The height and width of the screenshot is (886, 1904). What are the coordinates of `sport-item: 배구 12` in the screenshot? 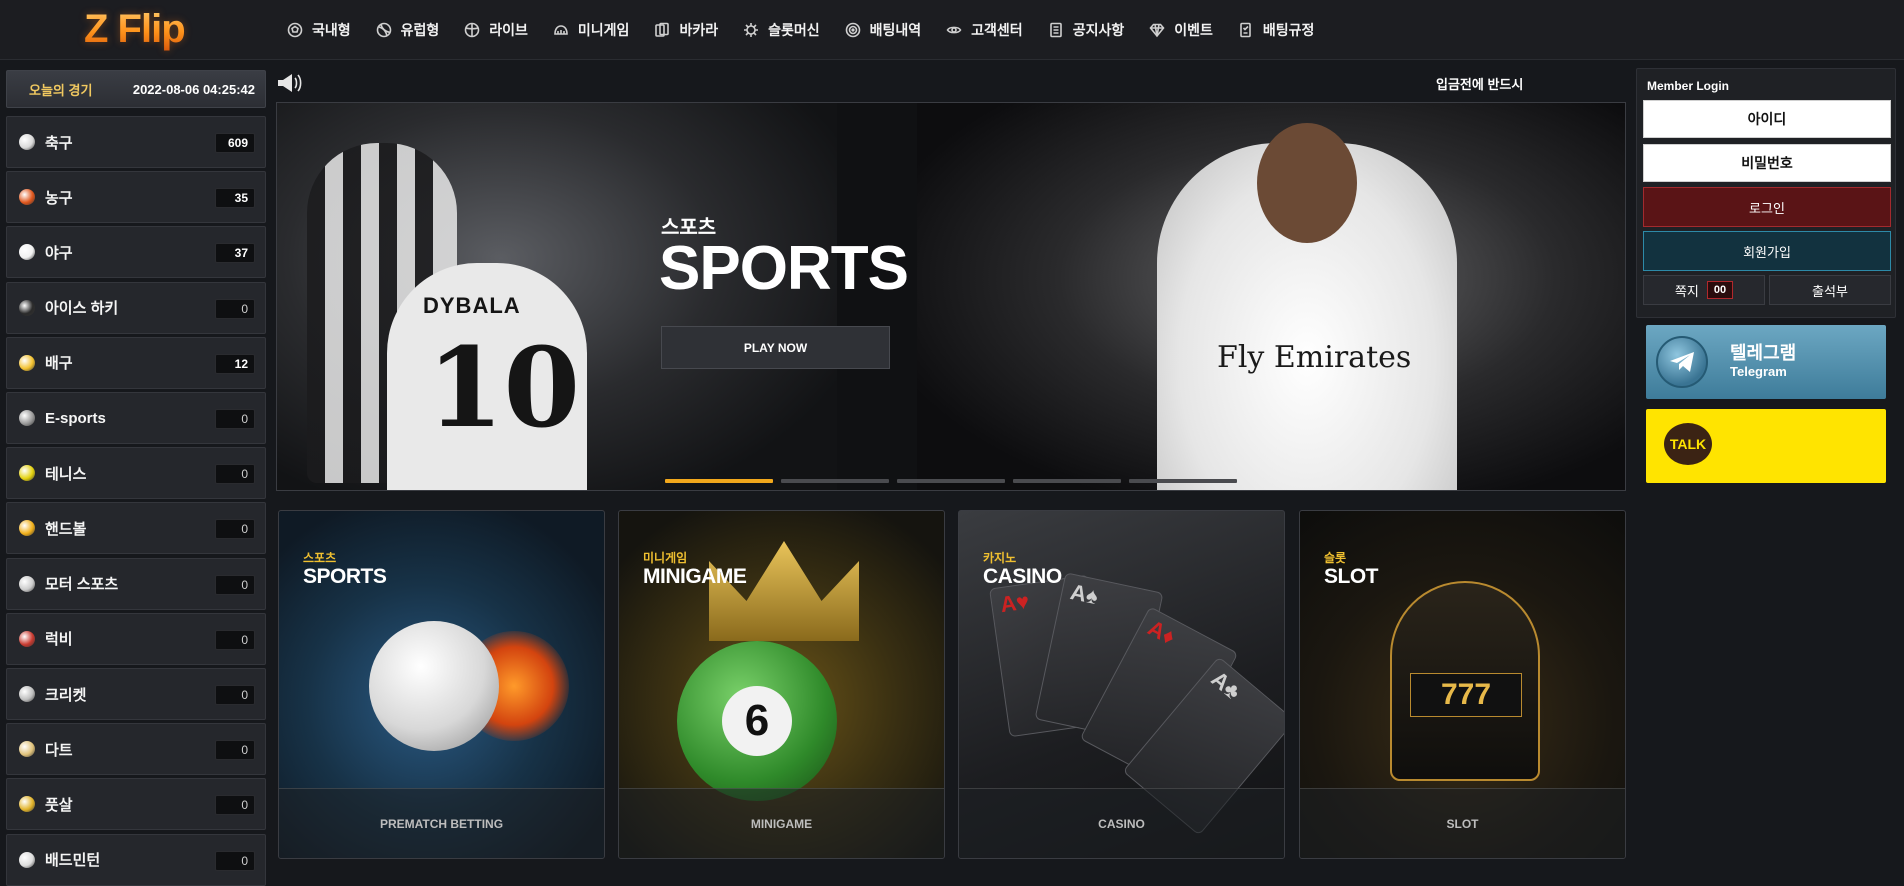 It's located at (136, 362).